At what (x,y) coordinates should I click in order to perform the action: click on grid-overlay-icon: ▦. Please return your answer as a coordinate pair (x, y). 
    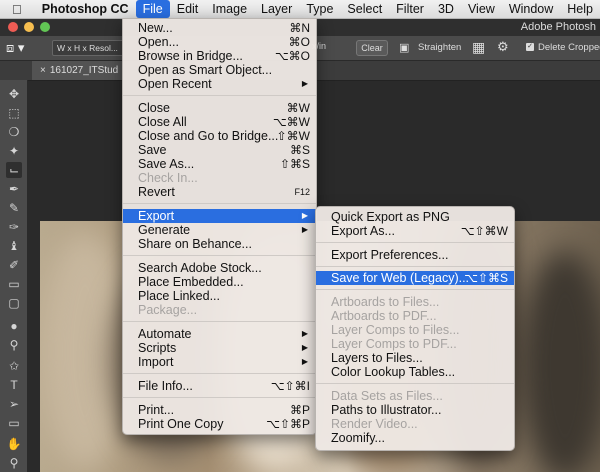
    Looking at the image, I should click on (478, 47).